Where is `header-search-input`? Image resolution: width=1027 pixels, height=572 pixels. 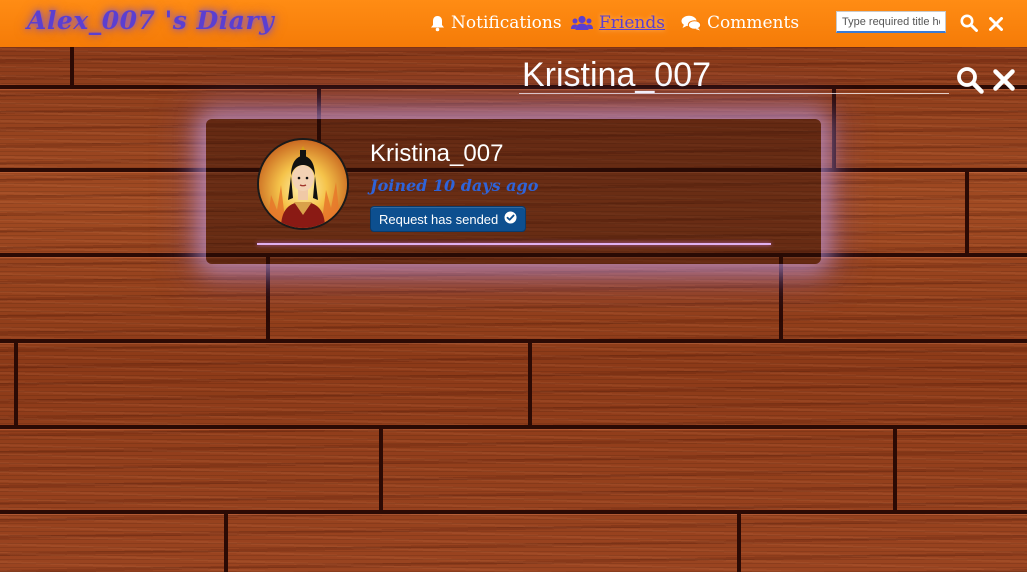 header-search-input is located at coordinates (891, 22).